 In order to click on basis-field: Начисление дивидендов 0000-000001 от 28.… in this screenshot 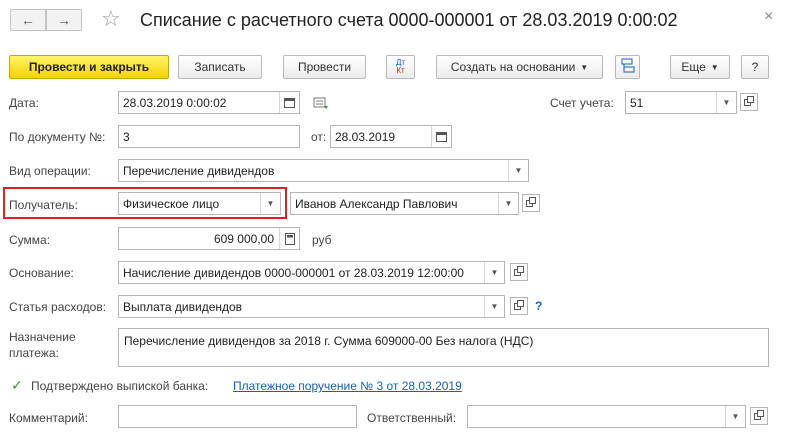, I will do `click(311, 272)`.